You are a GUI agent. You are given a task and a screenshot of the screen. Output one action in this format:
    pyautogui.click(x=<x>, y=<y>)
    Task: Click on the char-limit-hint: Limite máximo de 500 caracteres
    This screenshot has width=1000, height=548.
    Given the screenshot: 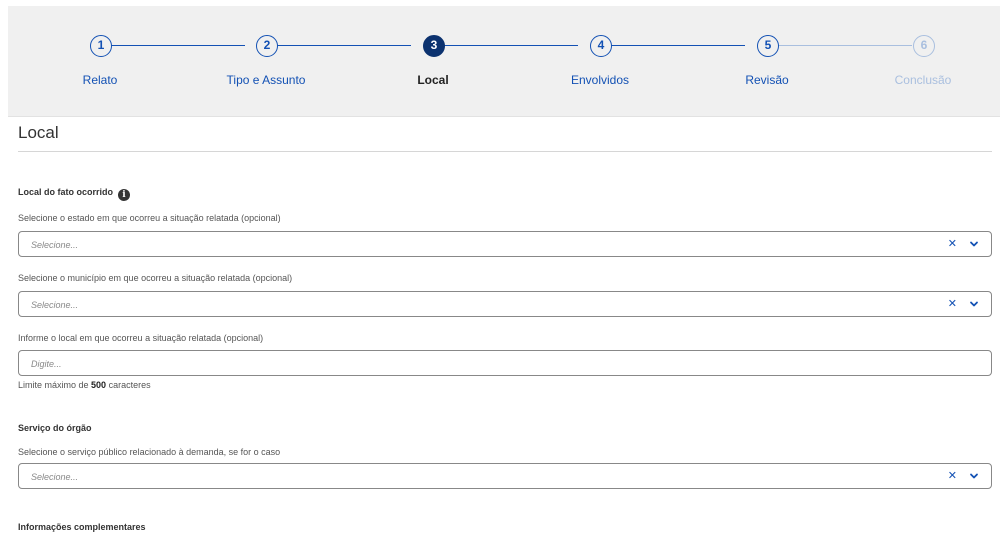 What is the action you would take?
    pyautogui.click(x=84, y=385)
    